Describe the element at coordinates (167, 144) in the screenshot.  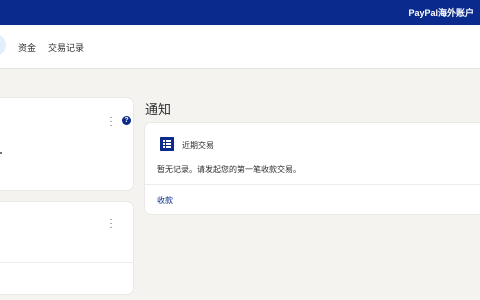
I see `list-icon` at that location.